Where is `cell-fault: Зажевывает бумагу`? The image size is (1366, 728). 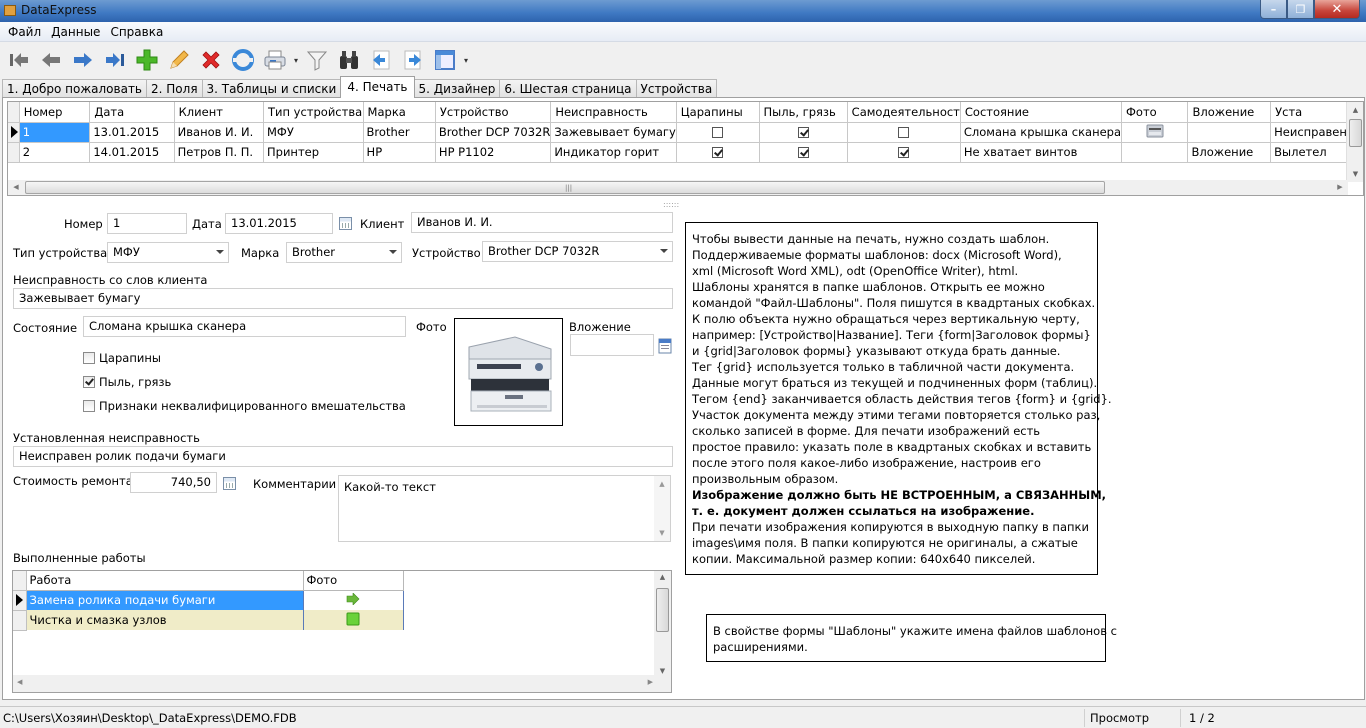 cell-fault: Зажевывает бумагу is located at coordinates (613, 132).